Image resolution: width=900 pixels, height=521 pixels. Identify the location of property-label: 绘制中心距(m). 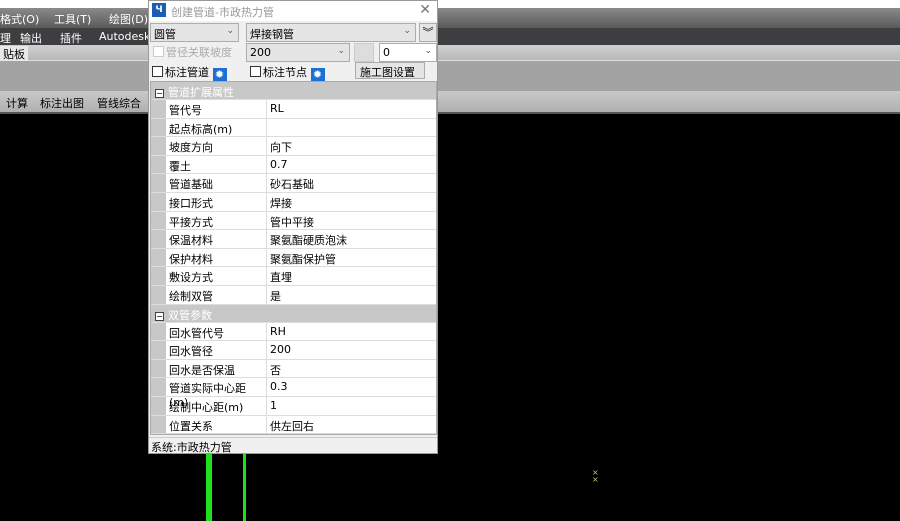
(216, 405).